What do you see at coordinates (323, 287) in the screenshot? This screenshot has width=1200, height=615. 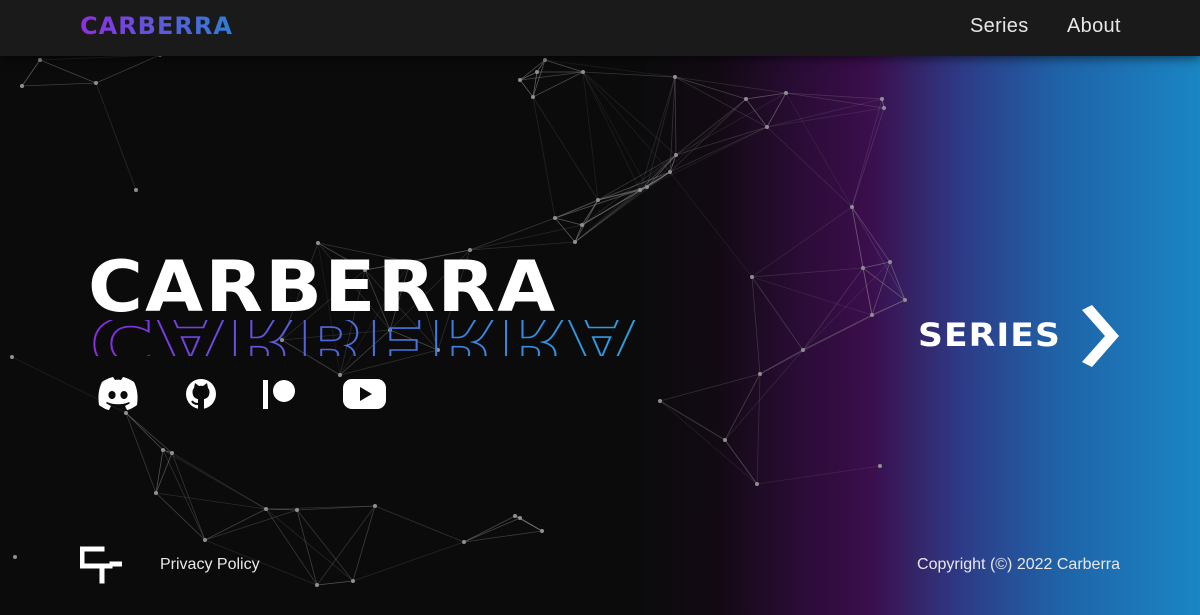 I see `hero-title: CARBERRA` at bounding box center [323, 287].